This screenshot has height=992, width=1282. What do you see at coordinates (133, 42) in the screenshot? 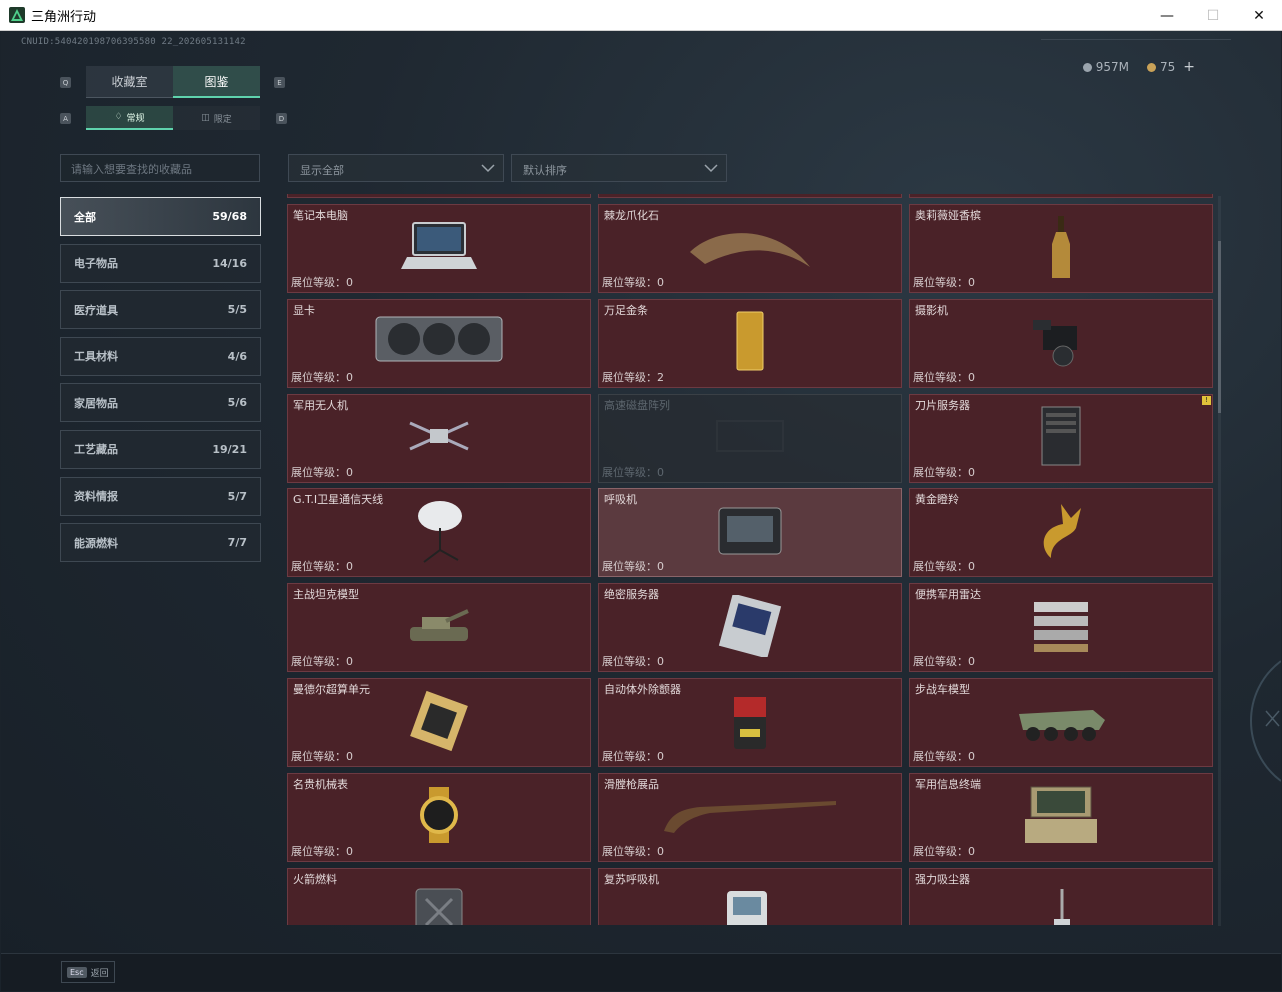
I see `uid-label: CNUID:540420198706395580 22_202605131142` at bounding box center [133, 42].